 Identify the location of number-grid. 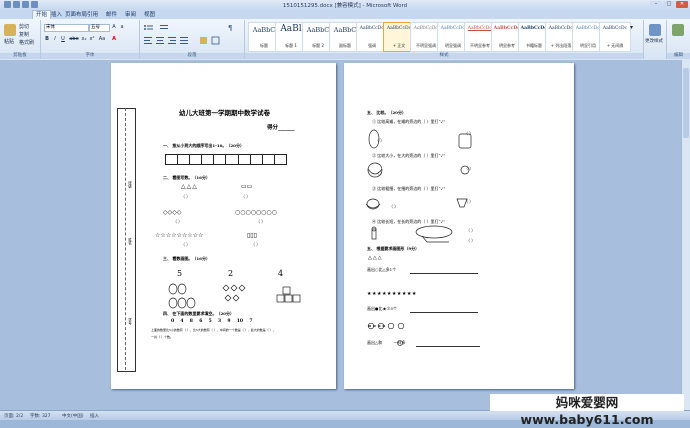
(226, 159).